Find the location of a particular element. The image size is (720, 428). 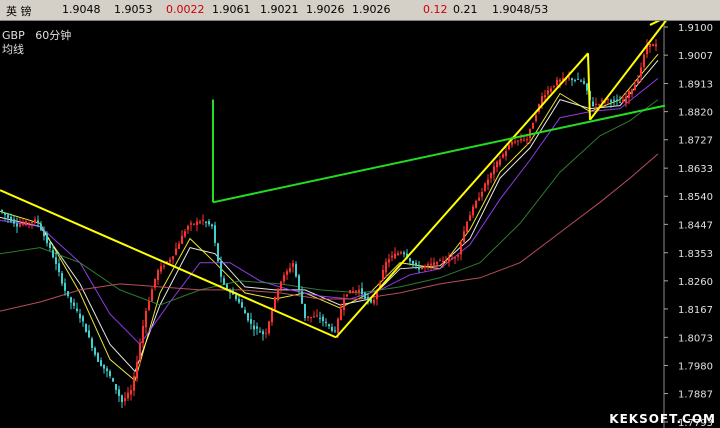

quote-field: 1.9061 is located at coordinates (231, 9).